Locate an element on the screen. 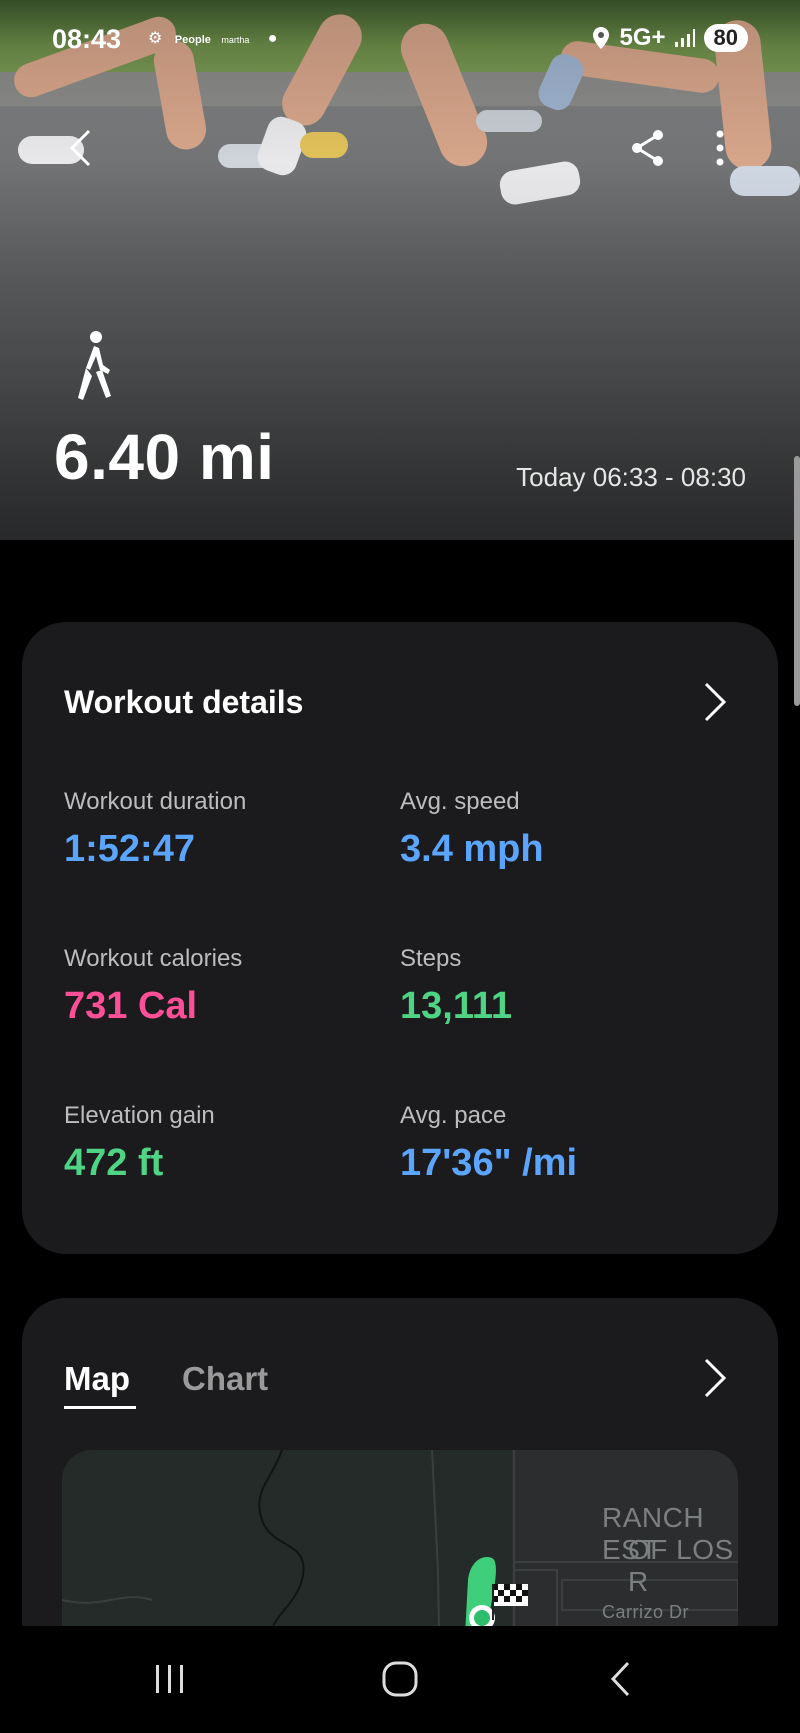  workout-details-title: Workout details is located at coordinates (184, 702).